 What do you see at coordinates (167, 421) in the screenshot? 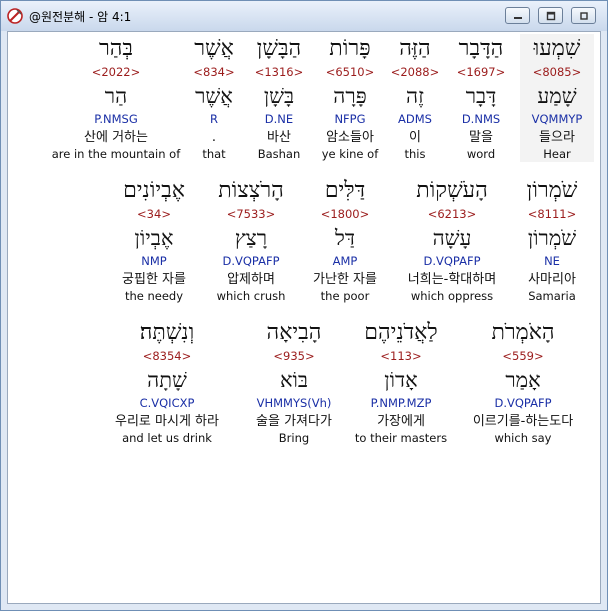
I see `korean-gloss: 우리로 마시게 하라` at bounding box center [167, 421].